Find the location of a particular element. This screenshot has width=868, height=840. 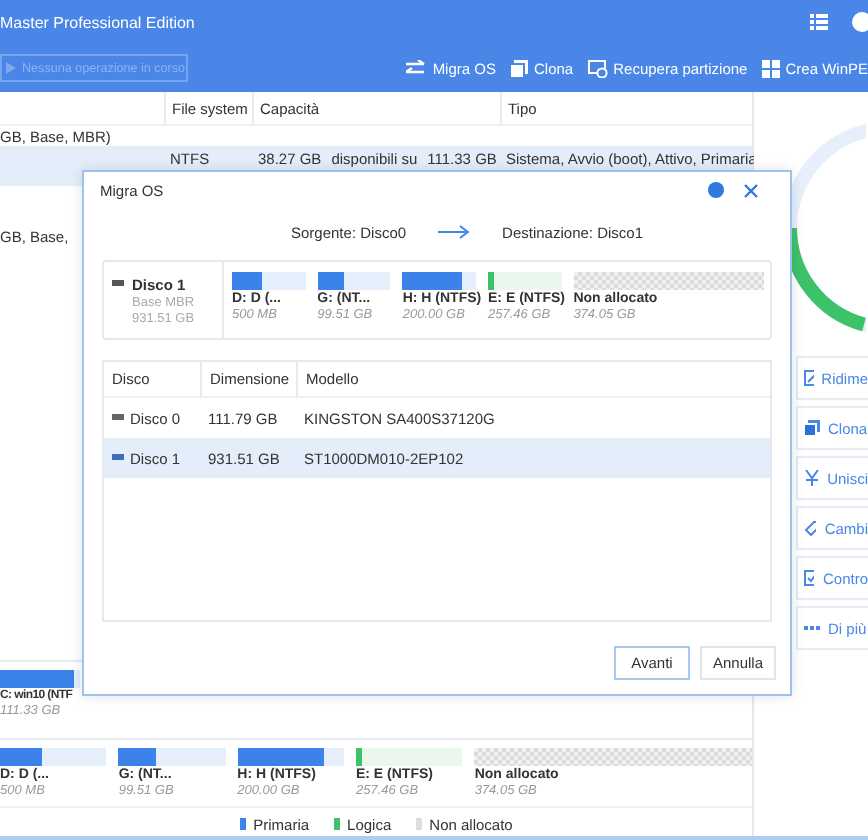

tag-icon is located at coordinates (810, 528).